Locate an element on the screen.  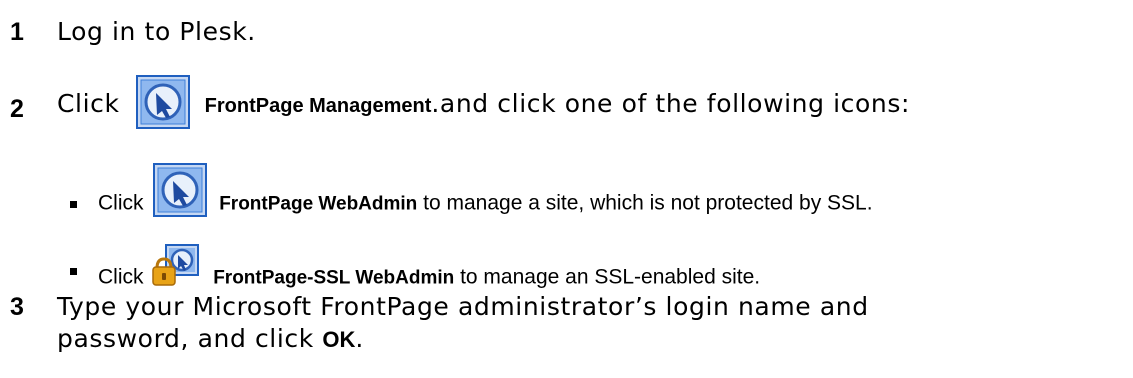
substep-b-suffix: to manage an SSL-enabled site. is located at coordinates (607, 277).